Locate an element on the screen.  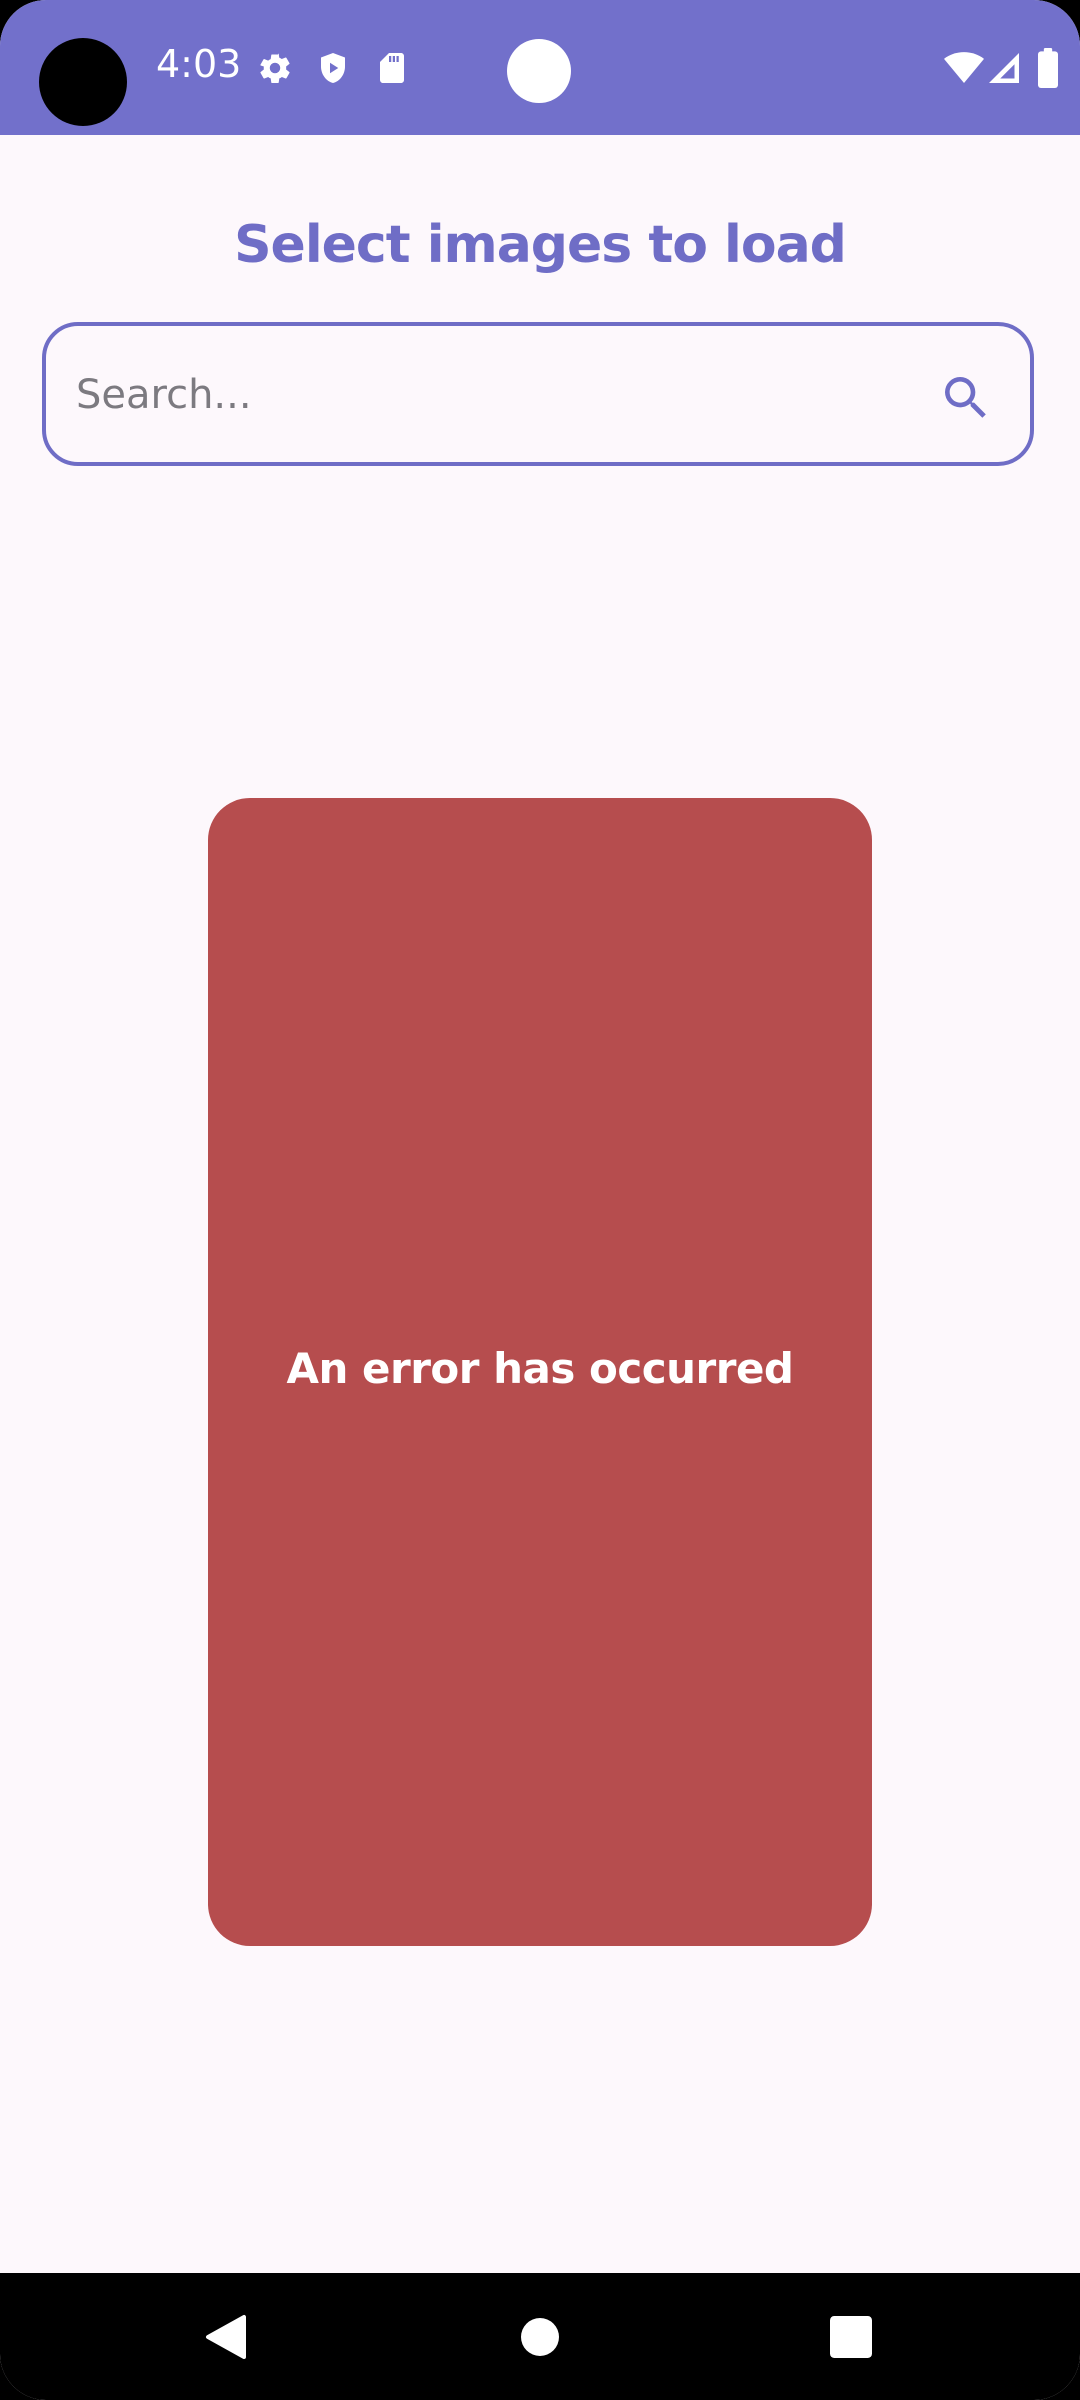
search-input is located at coordinates (486, 395).